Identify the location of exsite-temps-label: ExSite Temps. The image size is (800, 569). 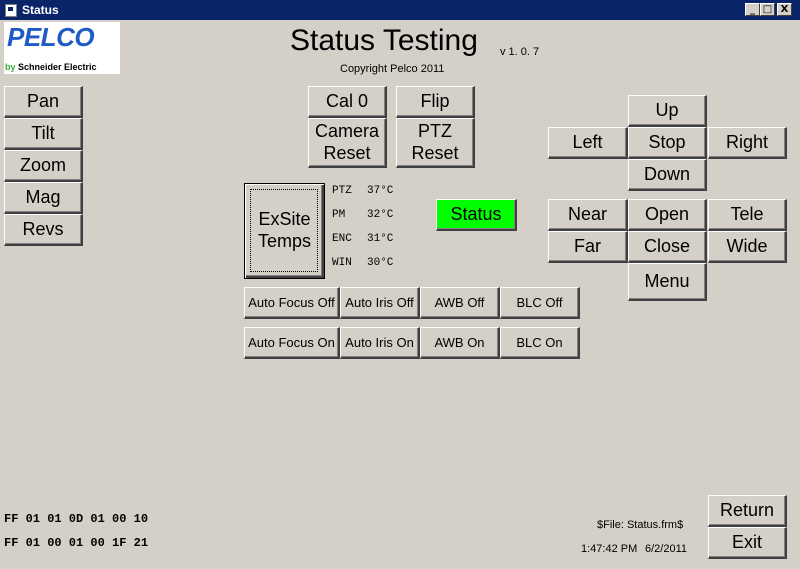
(284, 230).